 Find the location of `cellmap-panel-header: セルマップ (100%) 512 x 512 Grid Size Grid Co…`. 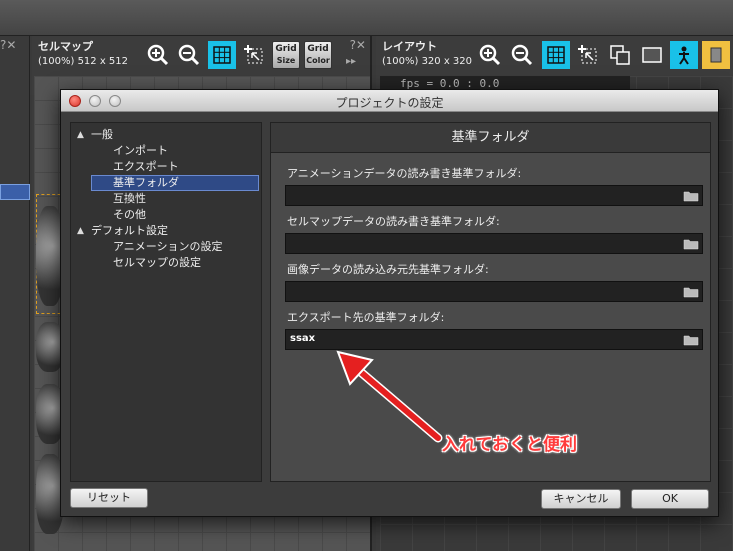

cellmap-panel-header: セルマップ (100%) 512 x 512 Grid Size Grid Co… is located at coordinates (201, 55).